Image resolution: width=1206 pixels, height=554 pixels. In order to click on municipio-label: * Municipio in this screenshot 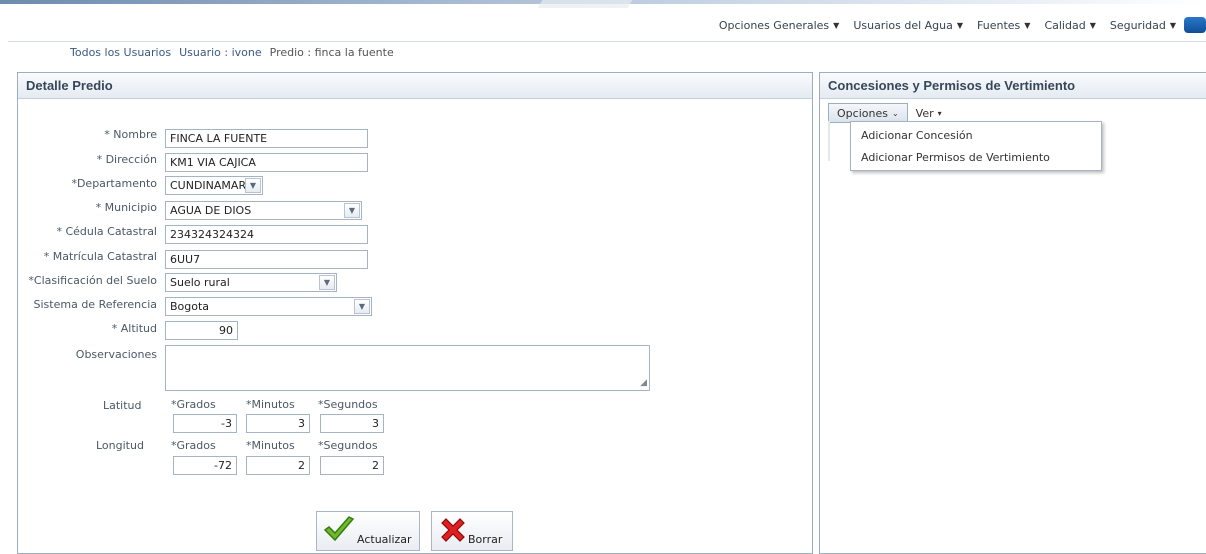, I will do `click(126, 207)`.